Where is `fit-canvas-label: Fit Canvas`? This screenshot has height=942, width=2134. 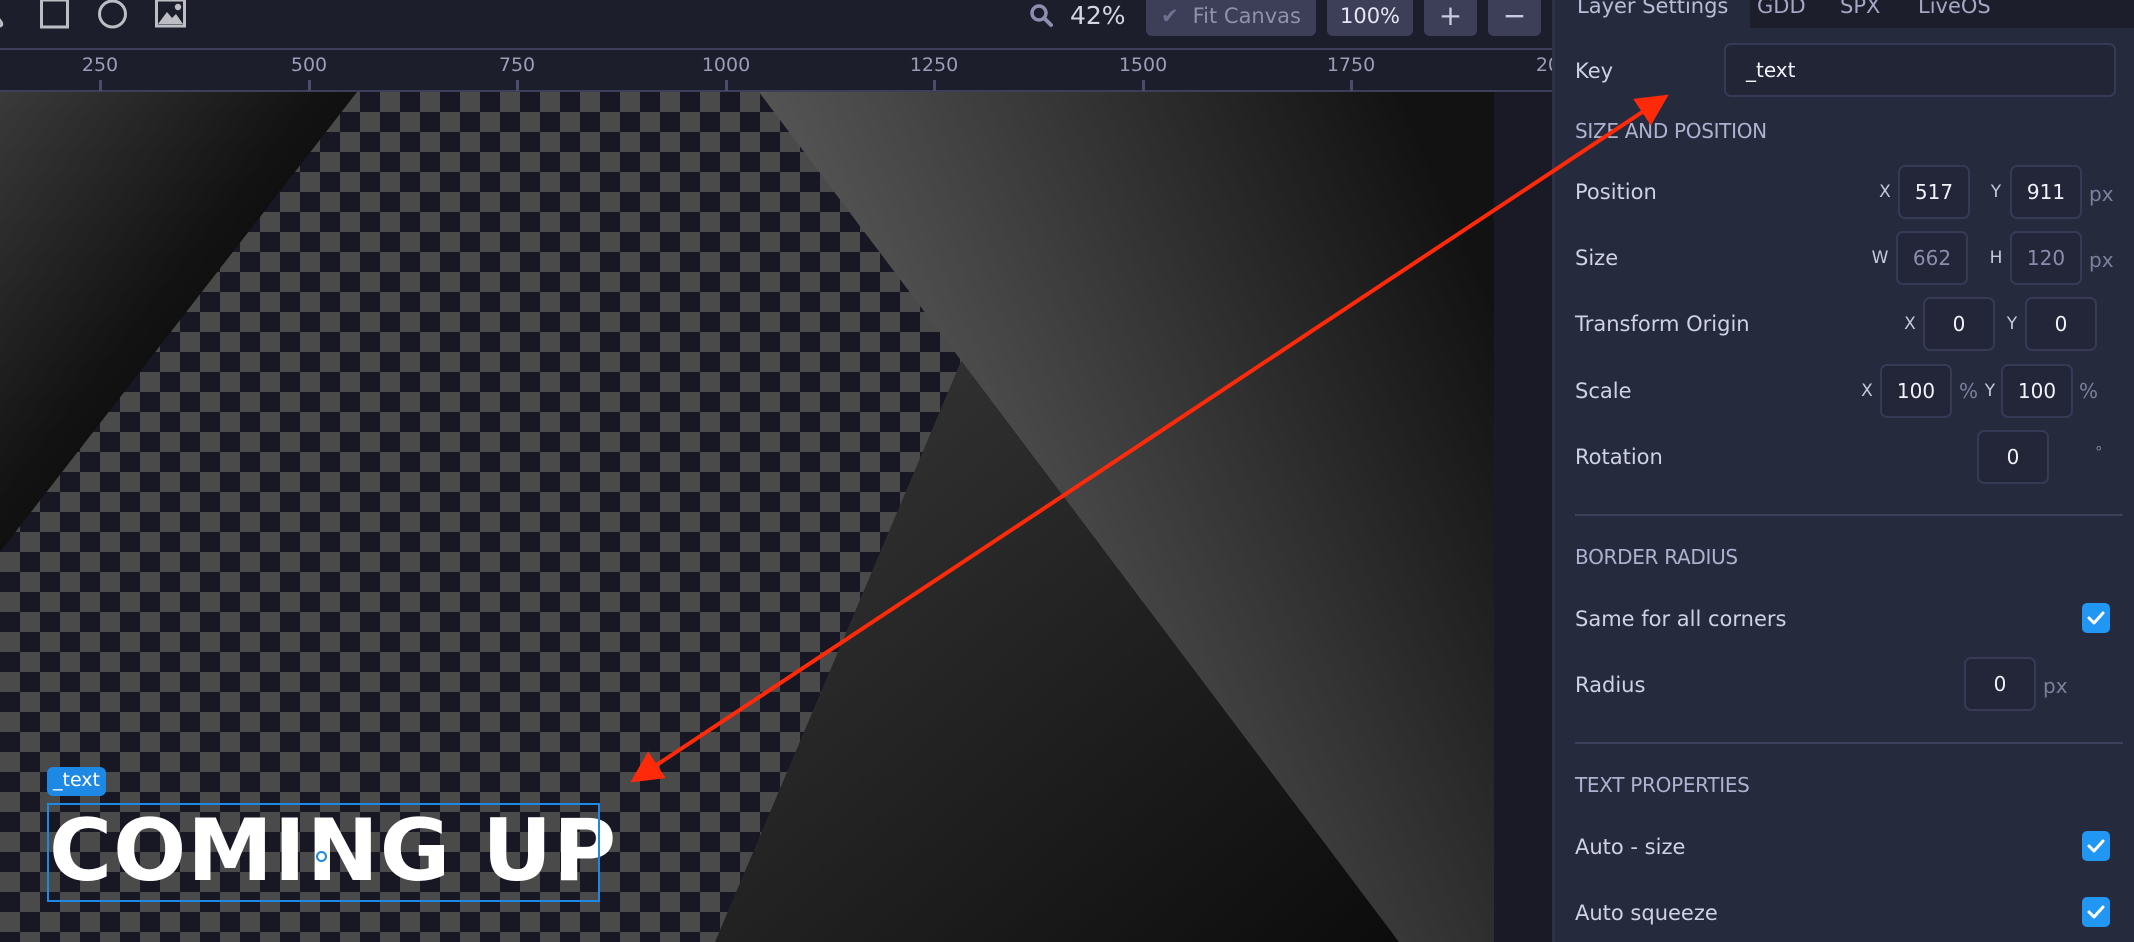
fit-canvas-label: Fit Canvas is located at coordinates (1246, 16).